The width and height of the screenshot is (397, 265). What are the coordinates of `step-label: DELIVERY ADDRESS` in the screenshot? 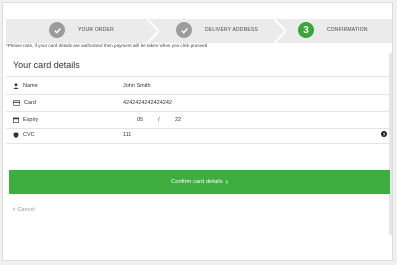 It's located at (232, 30).